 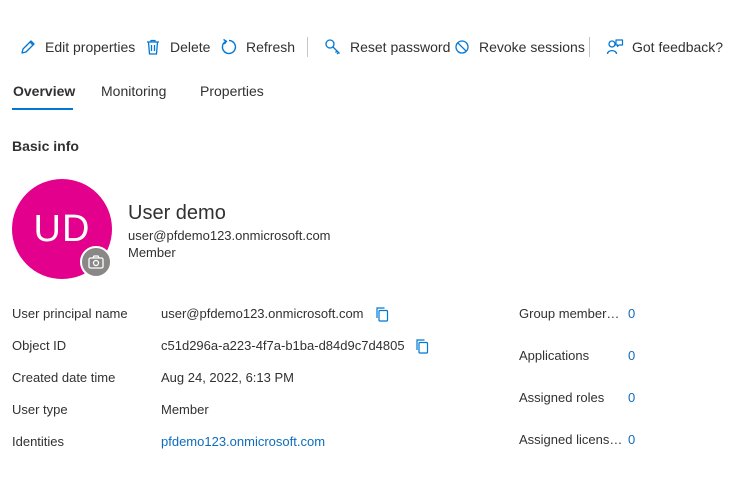 I want to click on identities-link: pfdemo123.onmicrosoft.com, so click(x=243, y=441).